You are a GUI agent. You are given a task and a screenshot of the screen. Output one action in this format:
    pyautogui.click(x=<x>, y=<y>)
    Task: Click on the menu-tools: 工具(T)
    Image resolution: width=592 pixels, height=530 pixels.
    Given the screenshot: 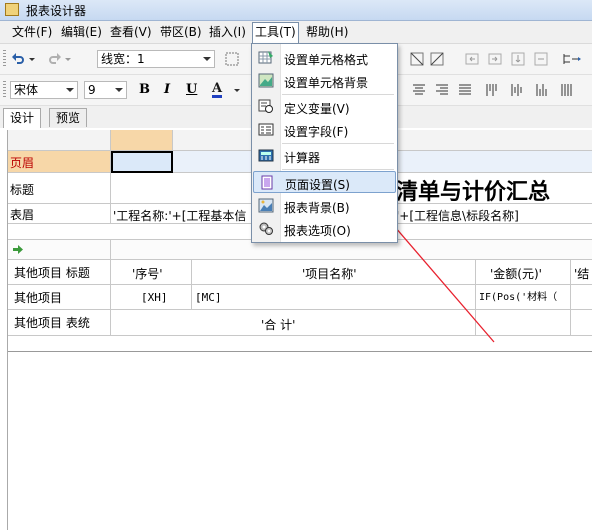 What is the action you would take?
    pyautogui.click(x=275, y=32)
    